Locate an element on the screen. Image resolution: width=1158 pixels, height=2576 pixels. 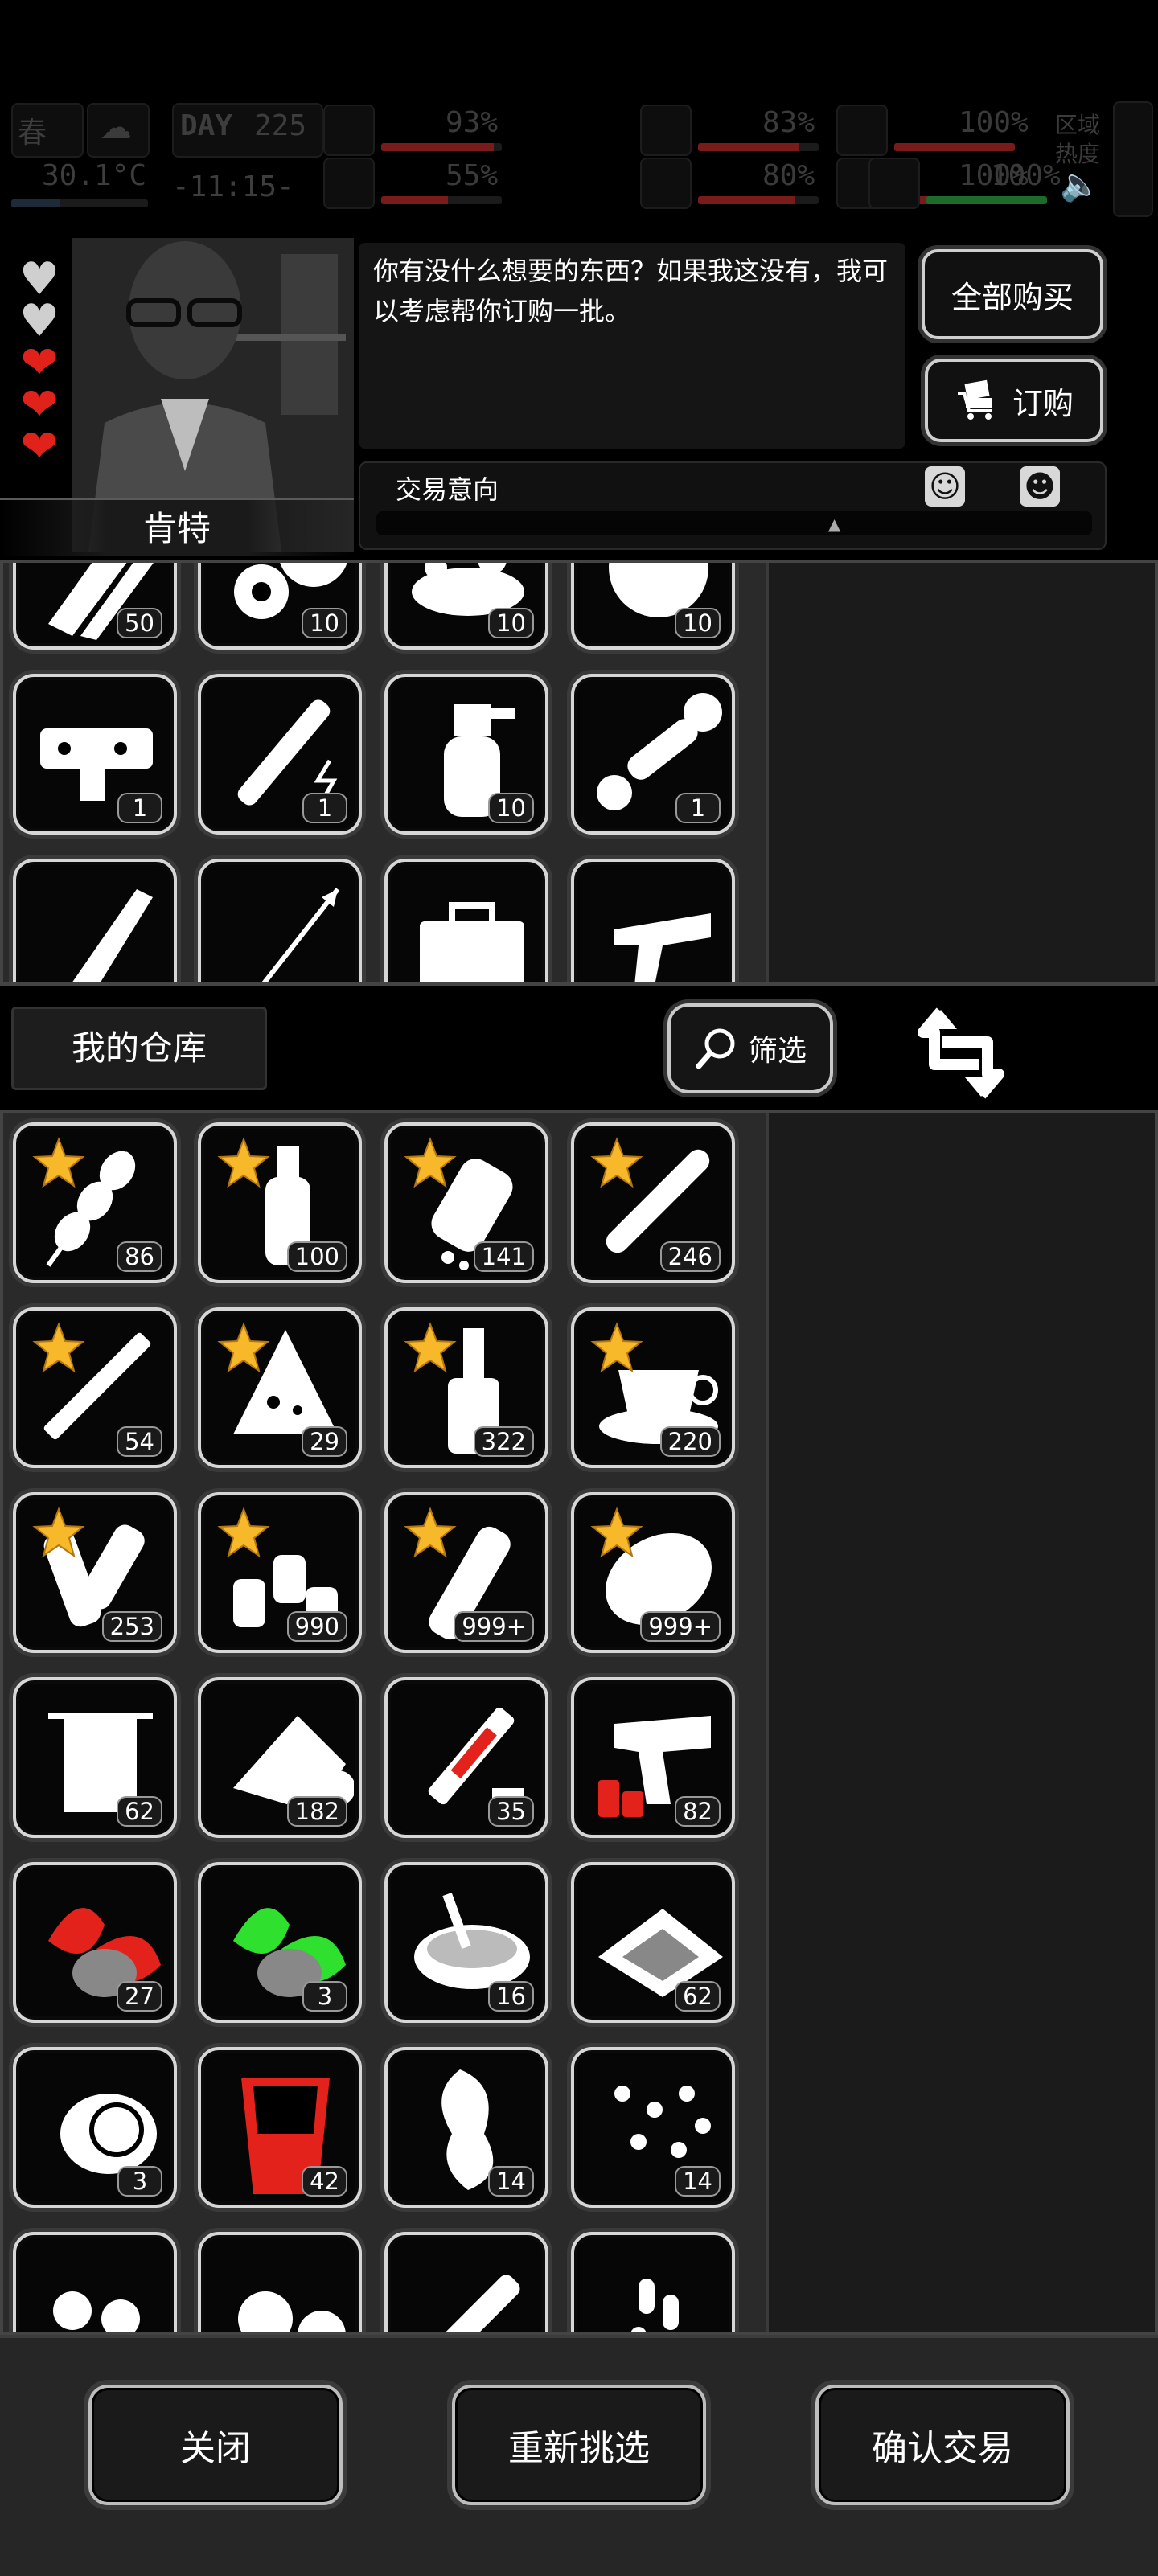
item-quantity: 54 is located at coordinates (139, 1441).